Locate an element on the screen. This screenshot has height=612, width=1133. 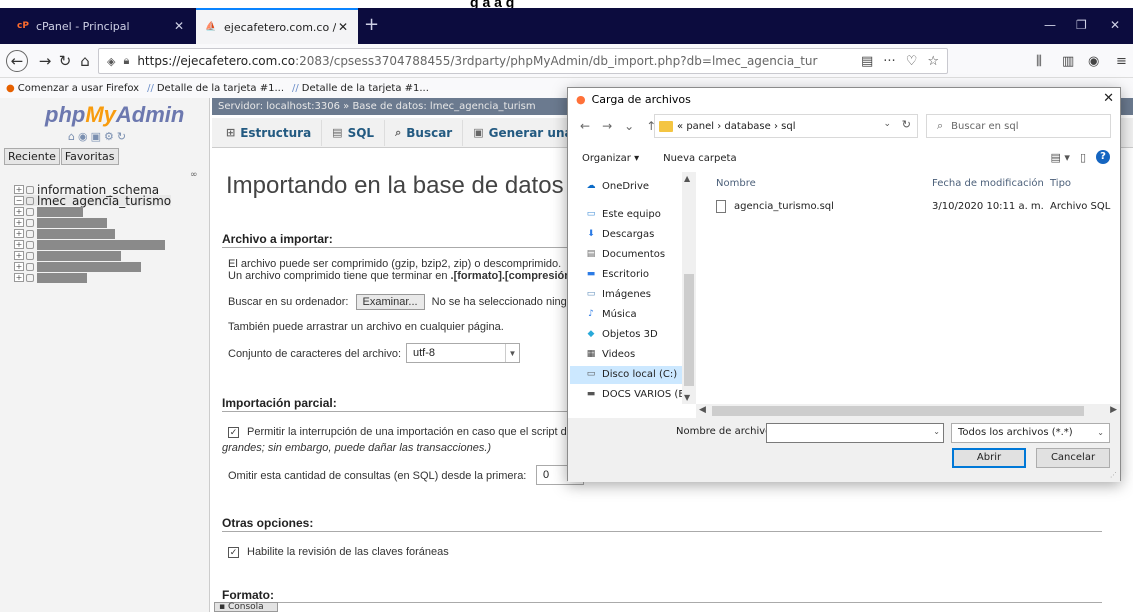
view-options-icon: ▤ ▾ is located at coordinates (1060, 157).